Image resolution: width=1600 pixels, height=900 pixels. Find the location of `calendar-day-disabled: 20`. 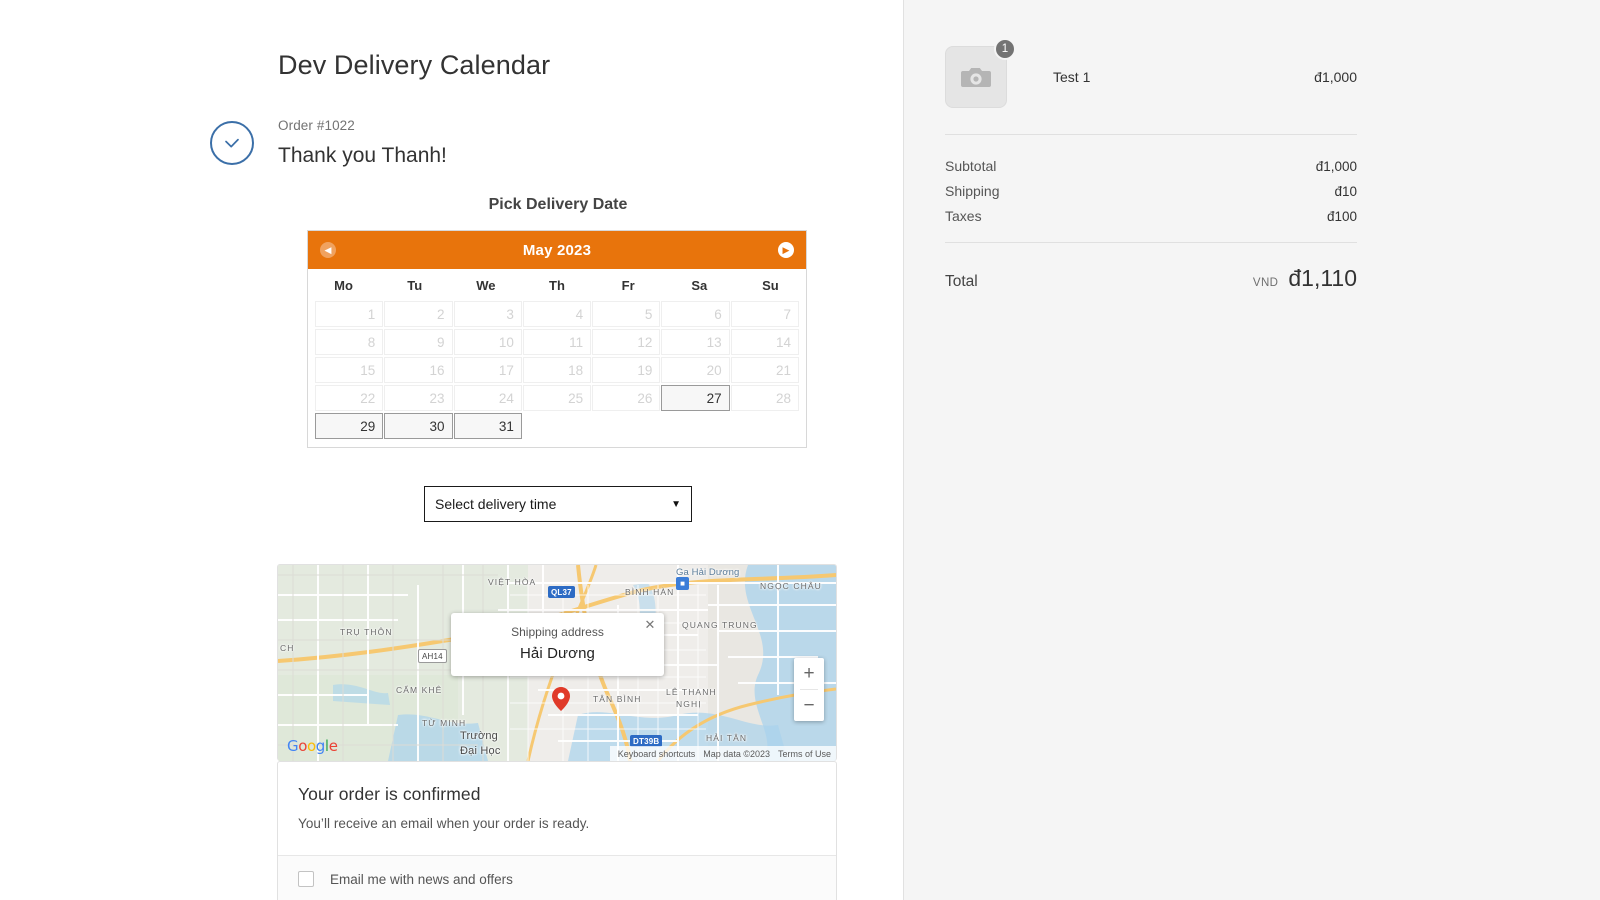

calendar-day-disabled: 20 is located at coordinates (695, 370).